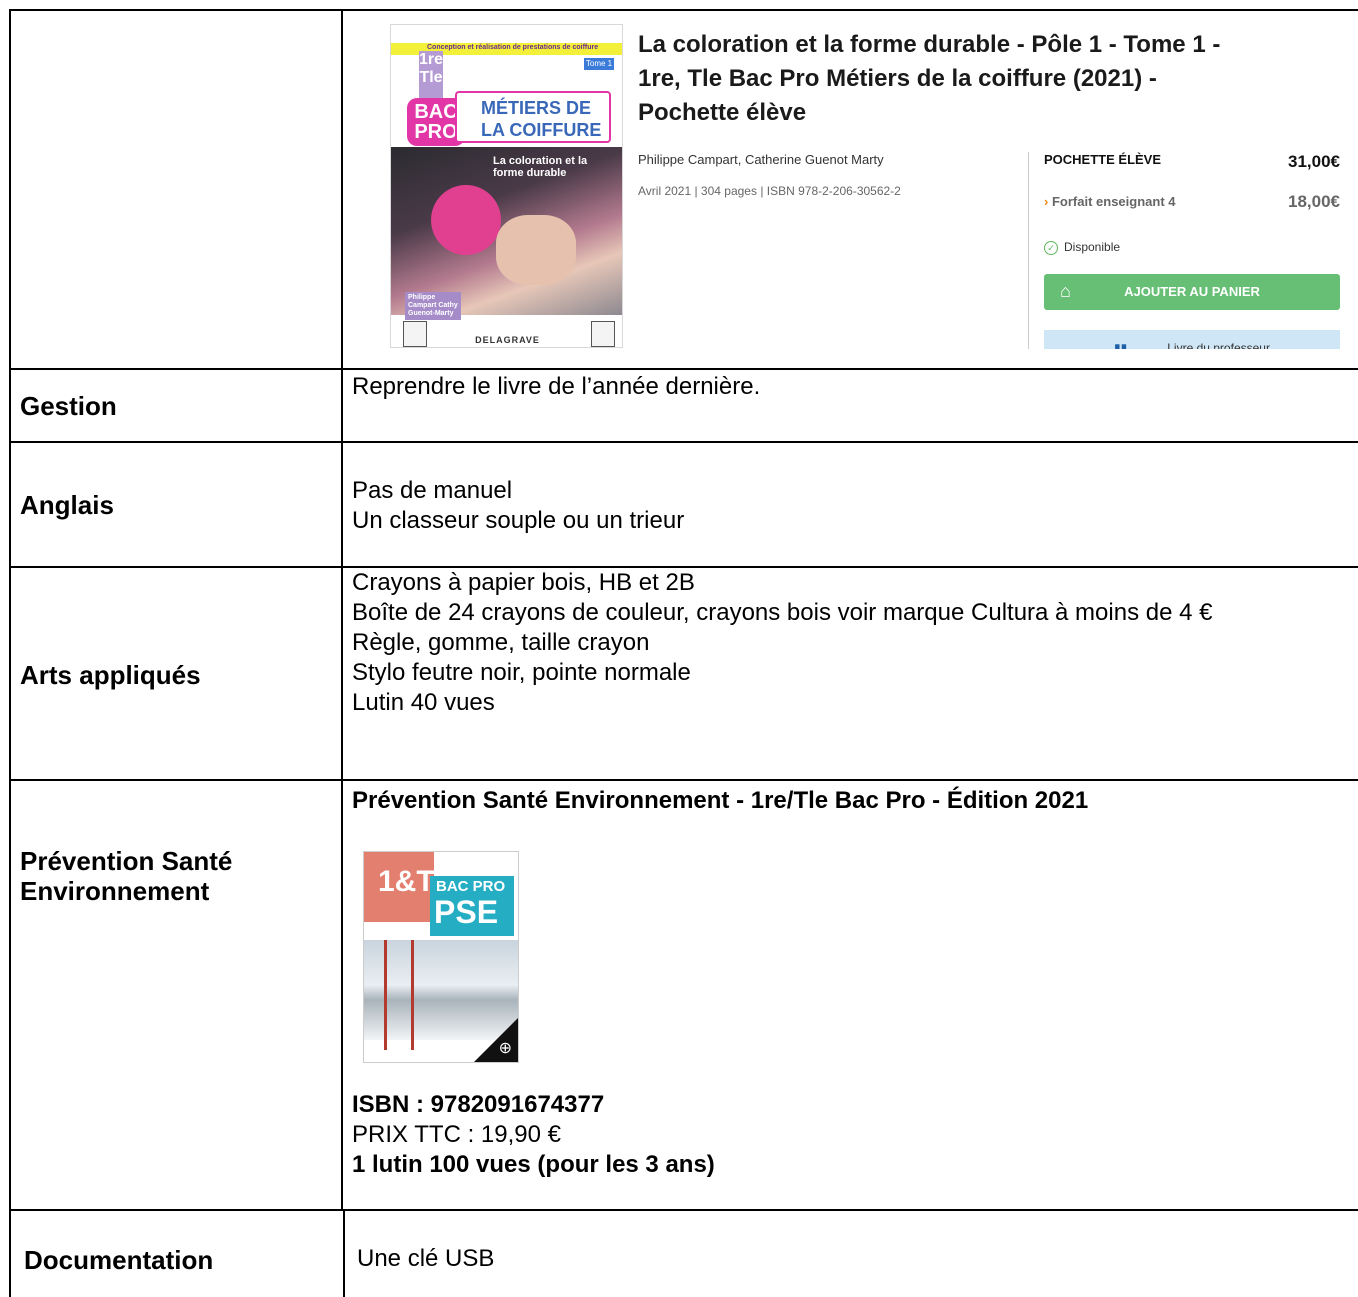 This screenshot has height=1297, width=1358. I want to click on pse-cover-grade: 1&T, so click(399, 887).